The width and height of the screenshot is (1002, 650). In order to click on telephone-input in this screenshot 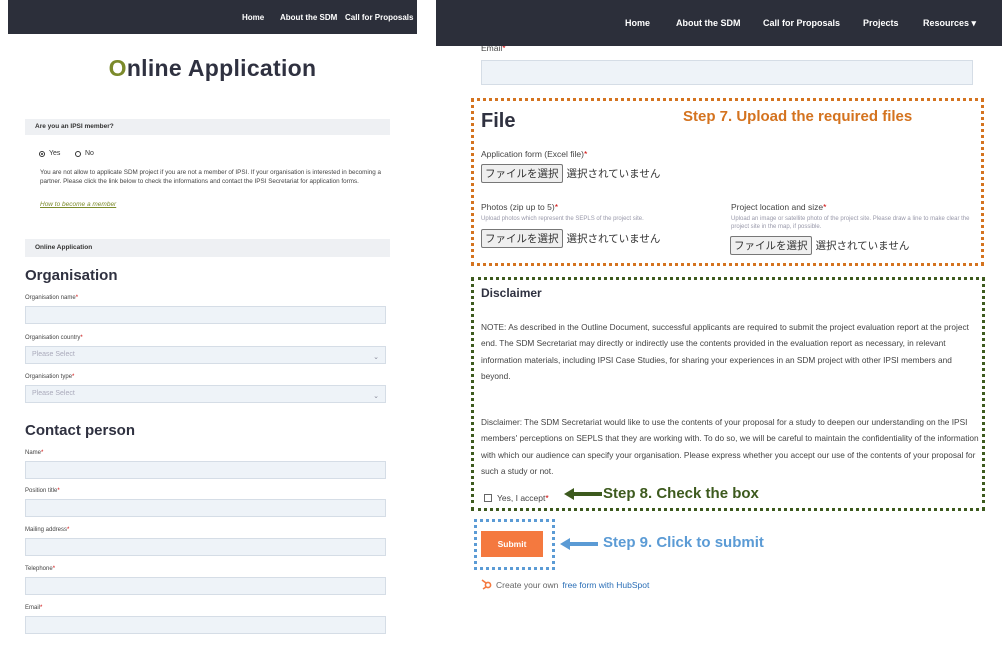, I will do `click(205, 586)`.